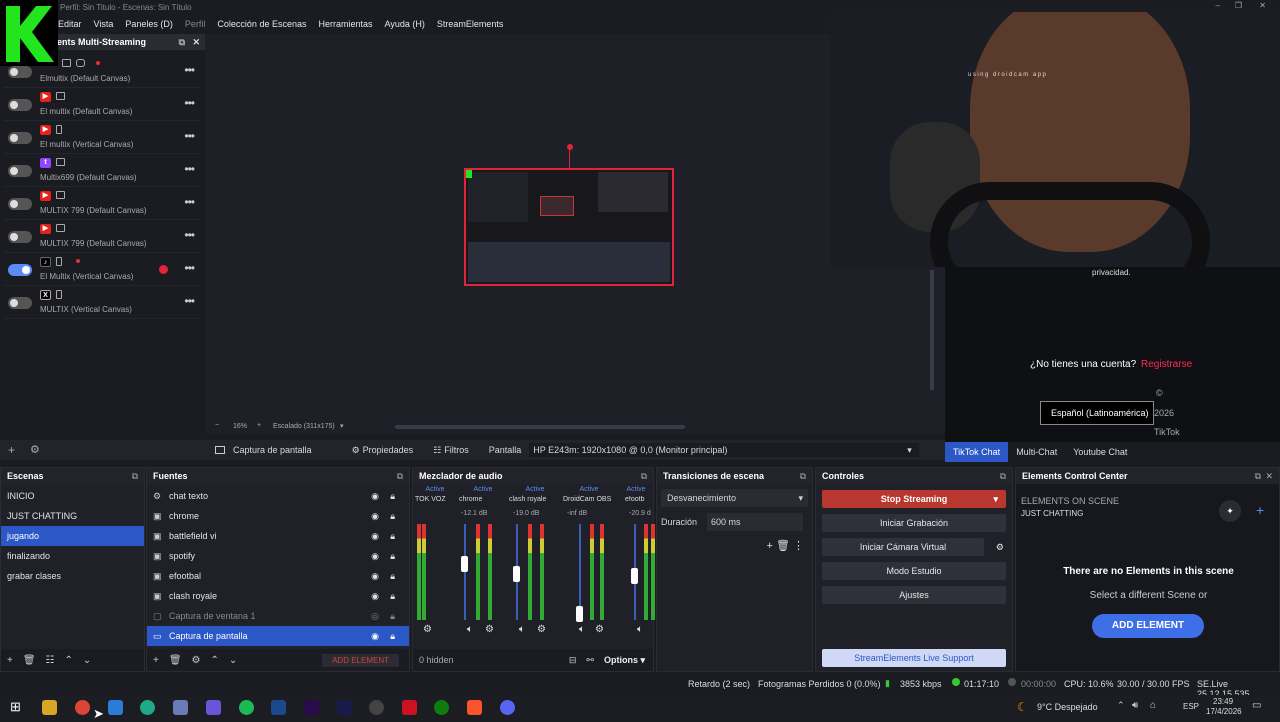 This screenshot has height=722, width=1280. What do you see at coordinates (1036, 452) in the screenshot?
I see `tab-multi-chat: Multi-Chat` at bounding box center [1036, 452].